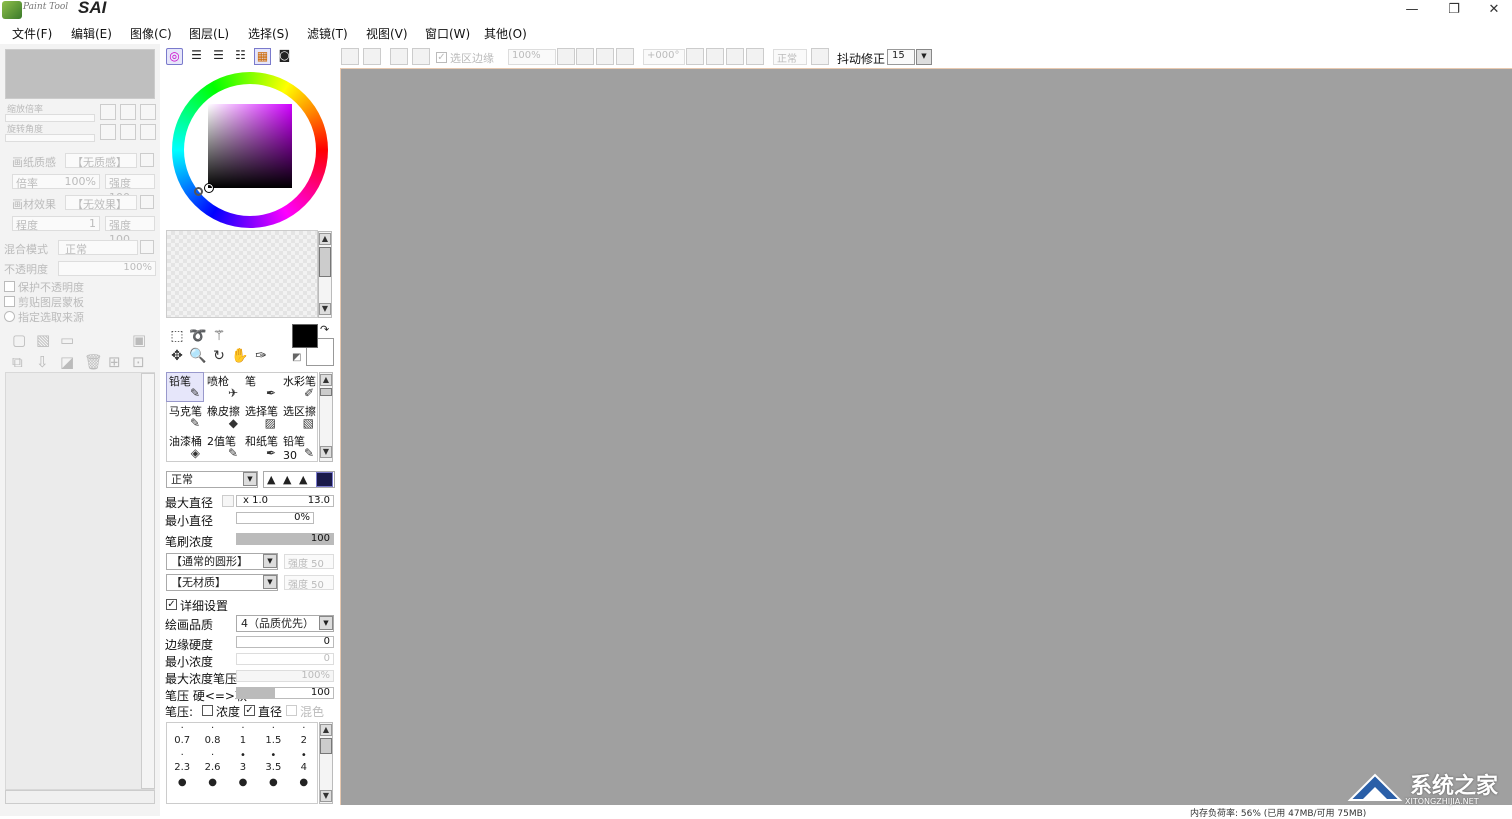 The width and height of the screenshot is (1512, 819). I want to click on zoom-out-button, so click(108, 112).